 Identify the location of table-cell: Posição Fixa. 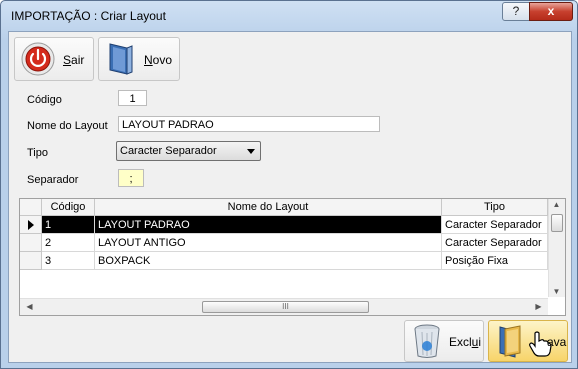
(495, 261).